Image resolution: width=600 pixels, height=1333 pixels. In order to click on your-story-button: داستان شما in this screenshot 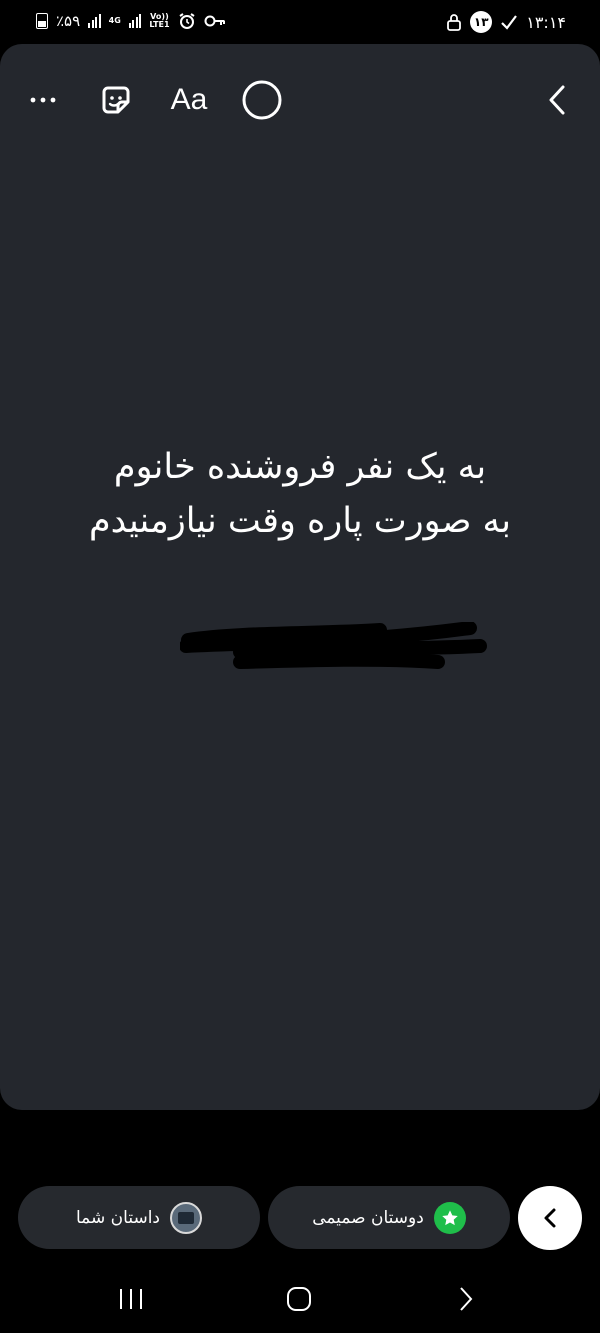, I will do `click(139, 1217)`.